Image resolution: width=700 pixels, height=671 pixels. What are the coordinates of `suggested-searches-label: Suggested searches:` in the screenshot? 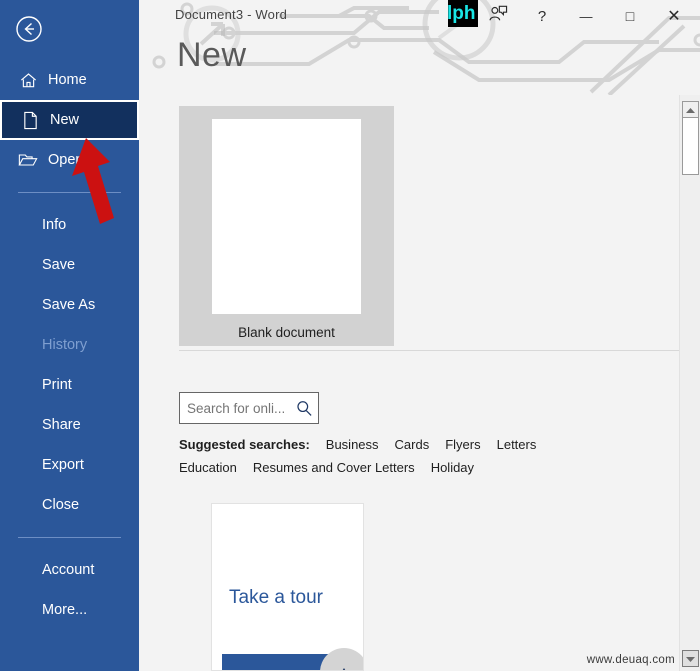 It's located at (244, 444).